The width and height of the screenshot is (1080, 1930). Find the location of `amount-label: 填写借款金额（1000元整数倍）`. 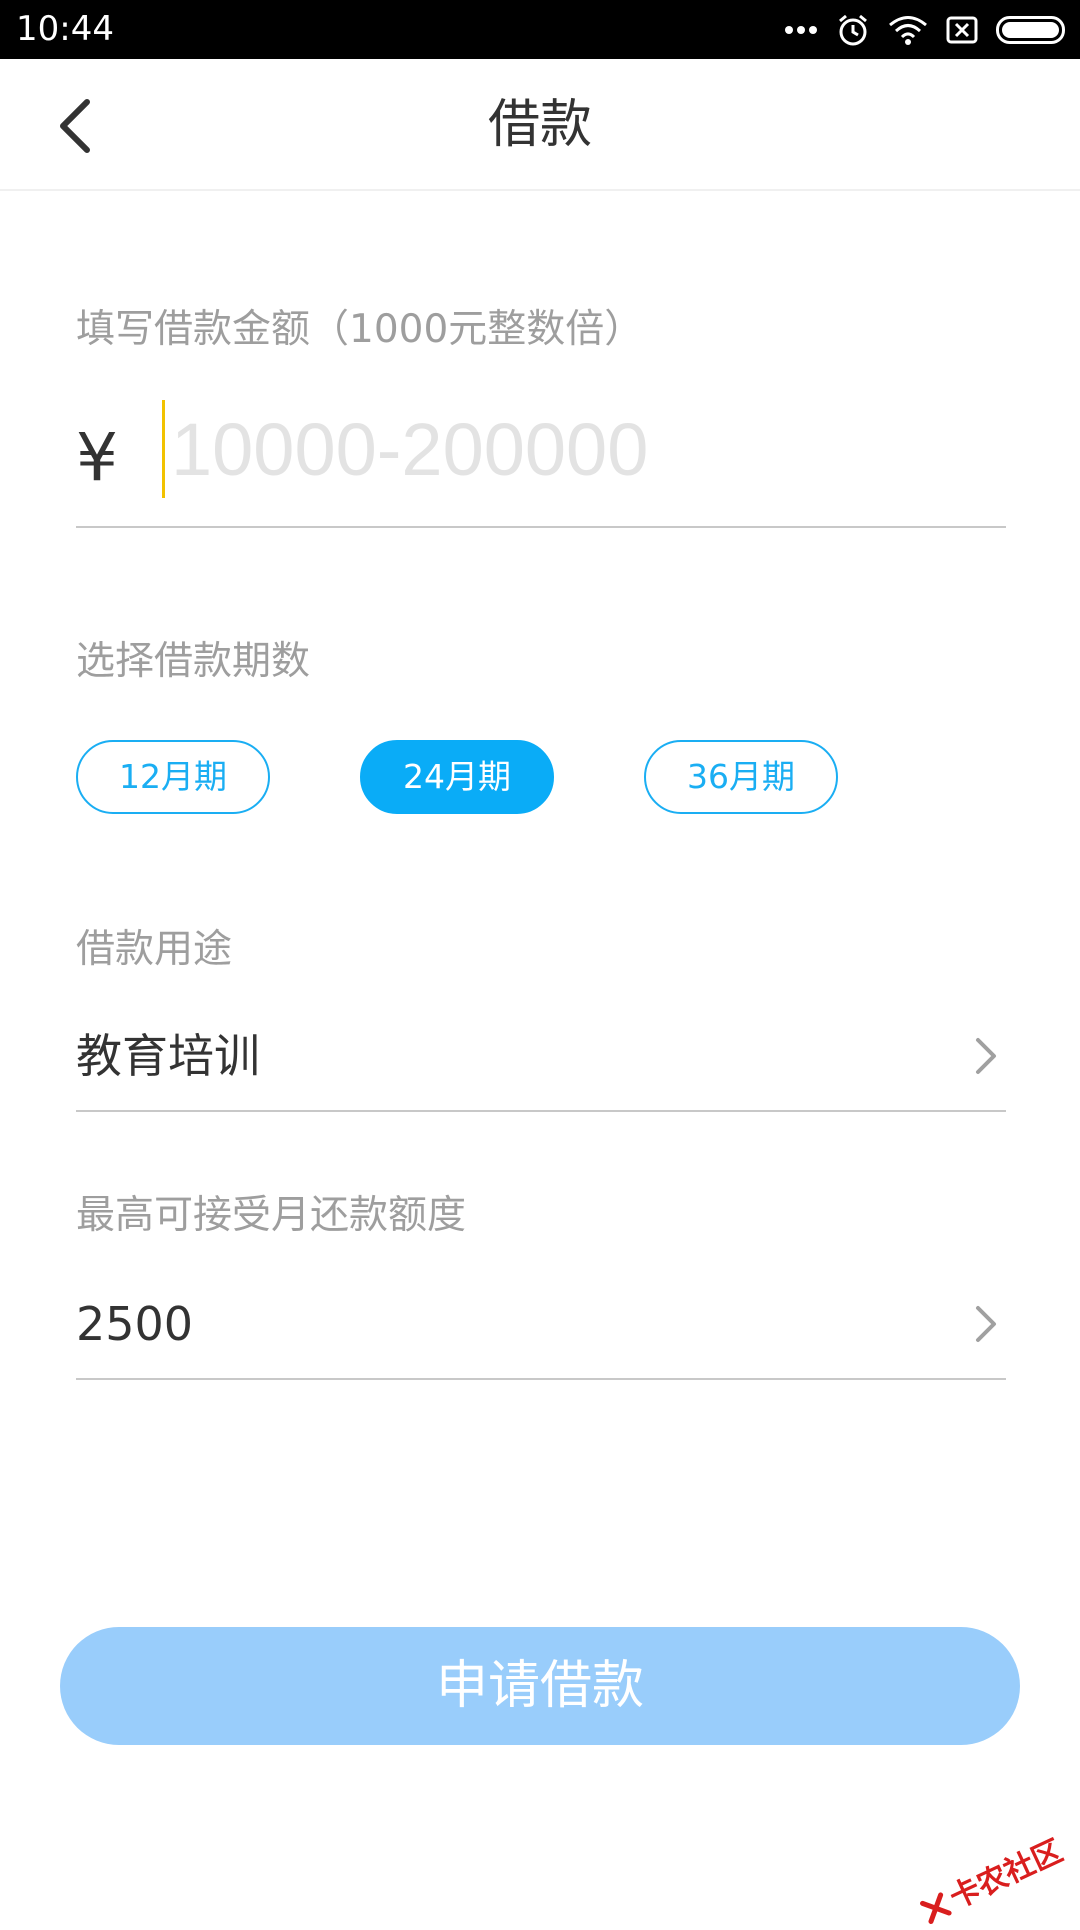

amount-label: 填写借款金额（1000元整数倍） is located at coordinates (360, 329).